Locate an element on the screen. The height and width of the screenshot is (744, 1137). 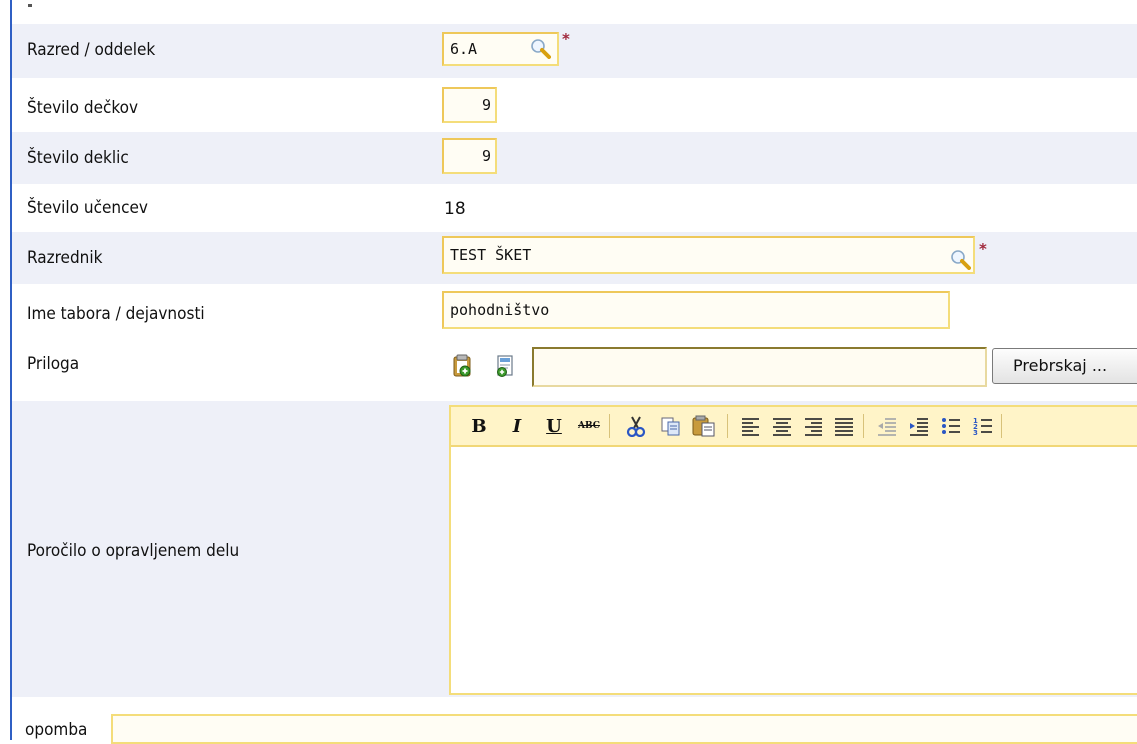
label-ucencev: Število učencev is located at coordinates (87, 208).